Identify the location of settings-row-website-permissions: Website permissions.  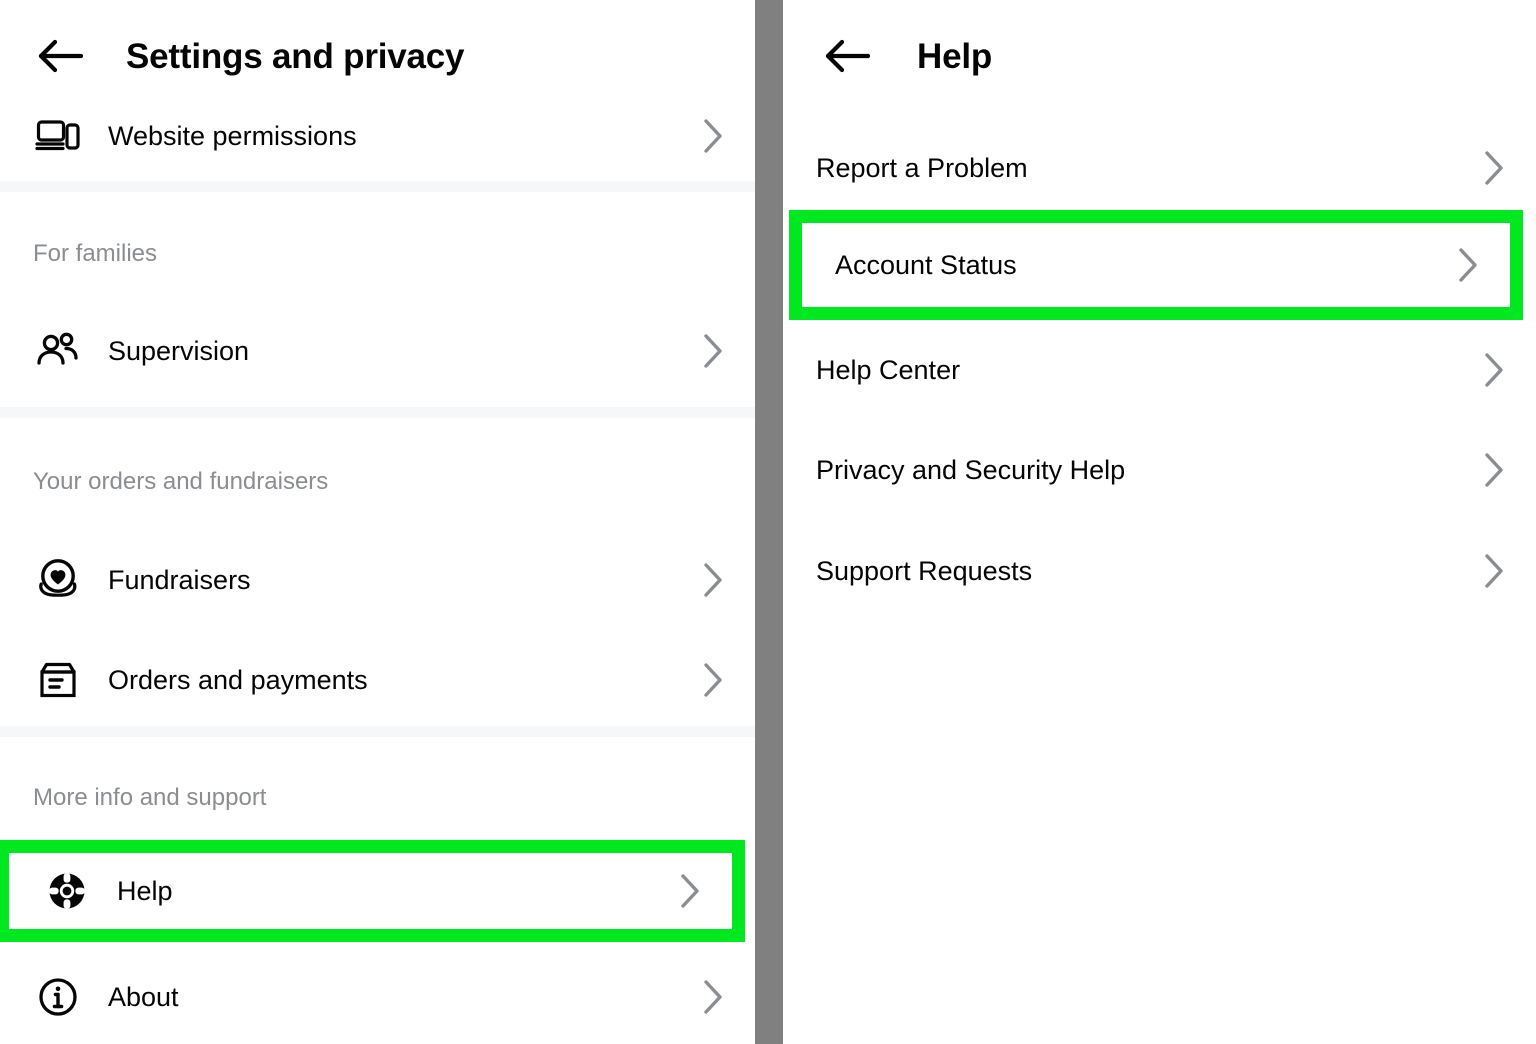
(377, 136).